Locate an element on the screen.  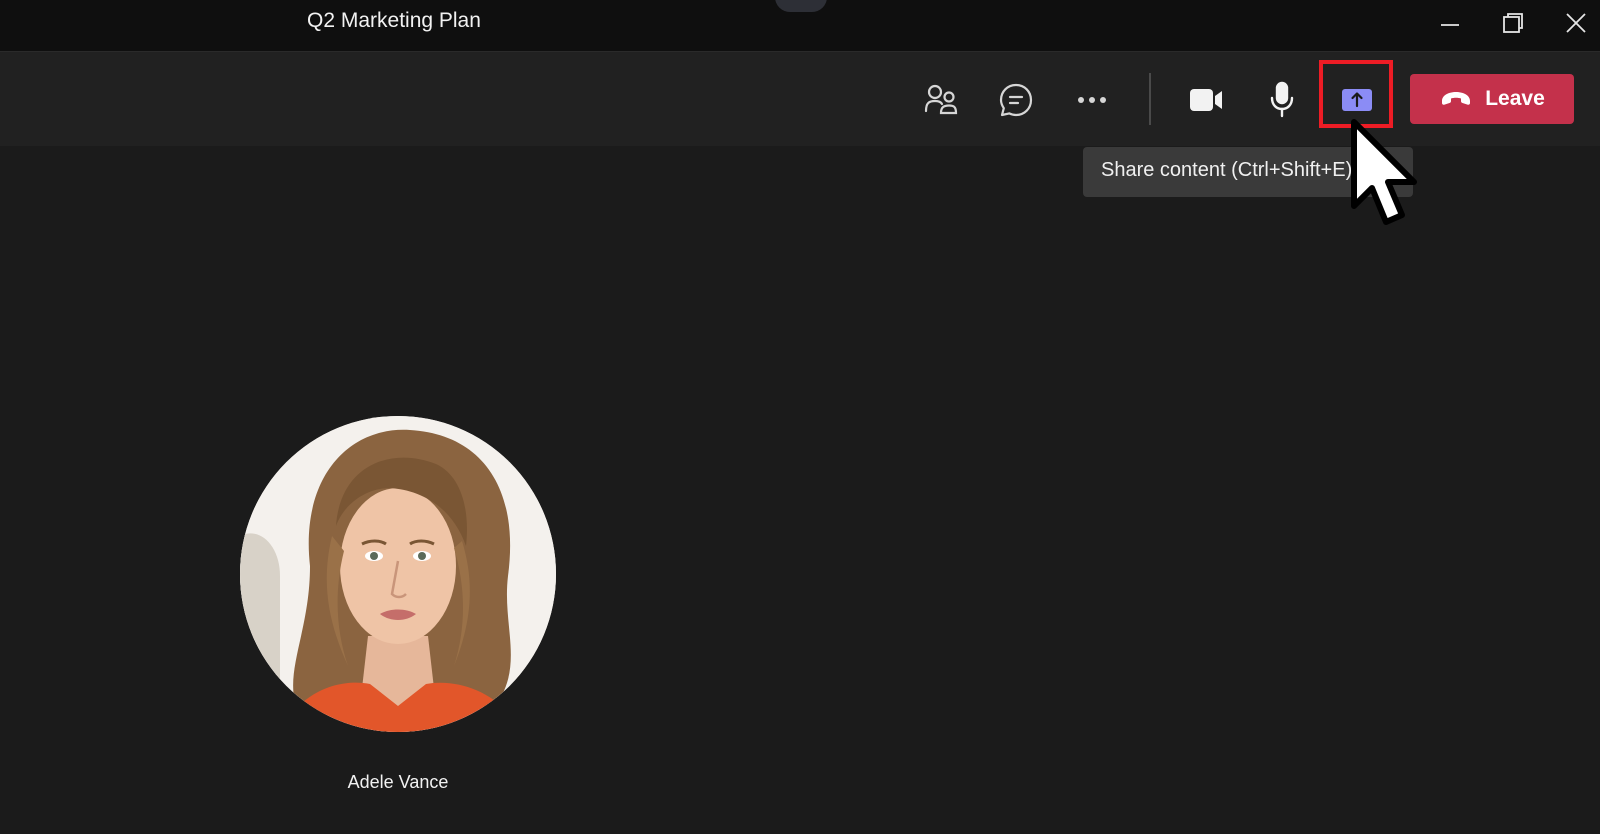
more-options-button is located at coordinates (1092, 100).